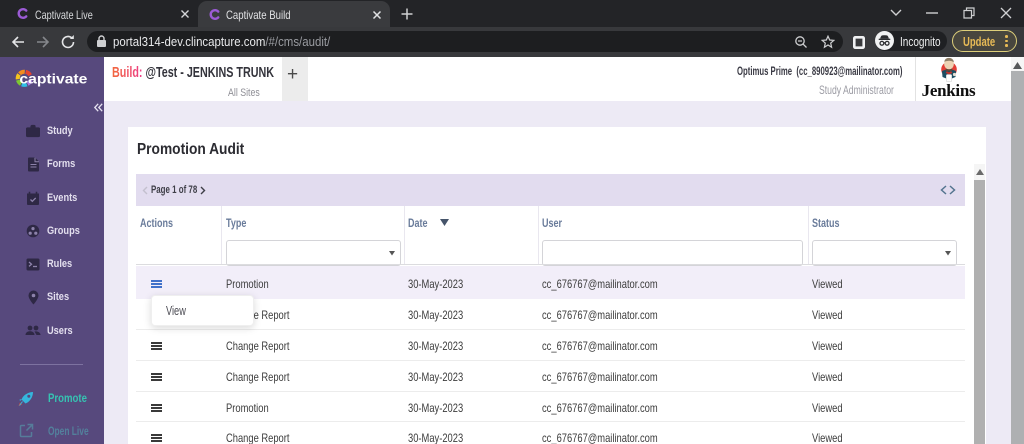 The width and height of the screenshot is (1024, 444). What do you see at coordinates (53, 79) in the screenshot?
I see `svg-text: captivate` at bounding box center [53, 79].